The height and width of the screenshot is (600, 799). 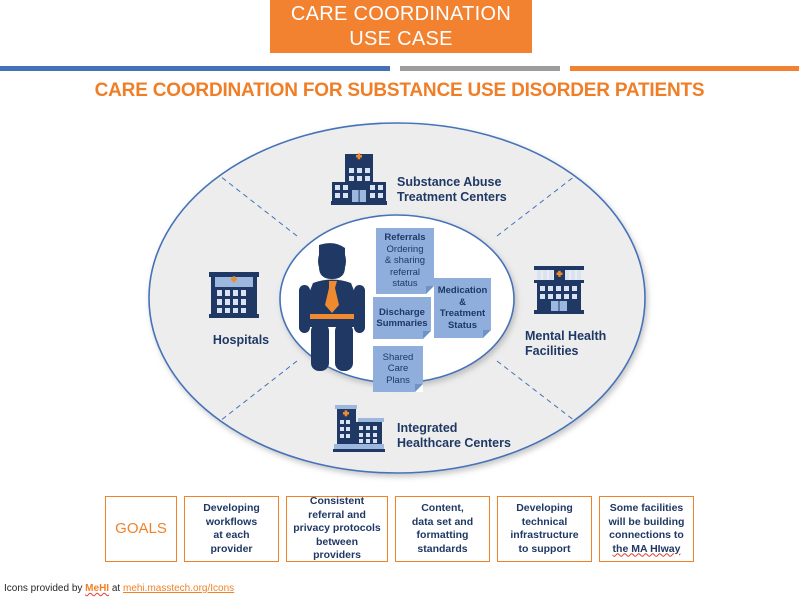 What do you see at coordinates (544, 548) in the screenshot?
I see `goal-4-line-3: to support` at bounding box center [544, 548].